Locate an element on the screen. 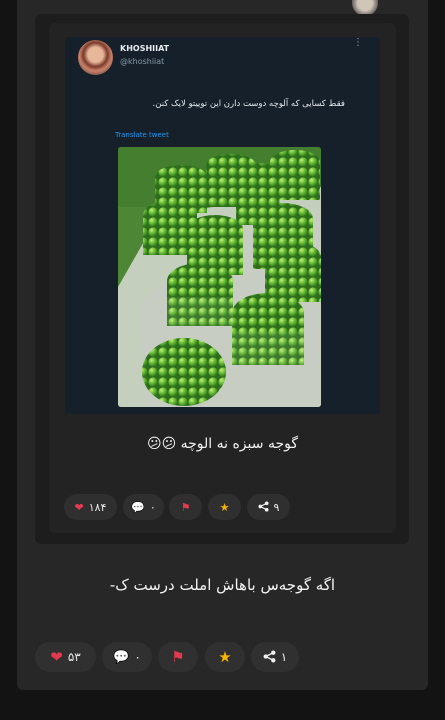  quoted-post-caption: گوجه سبزه نه الوچه 😕😕 is located at coordinates (222, 444).